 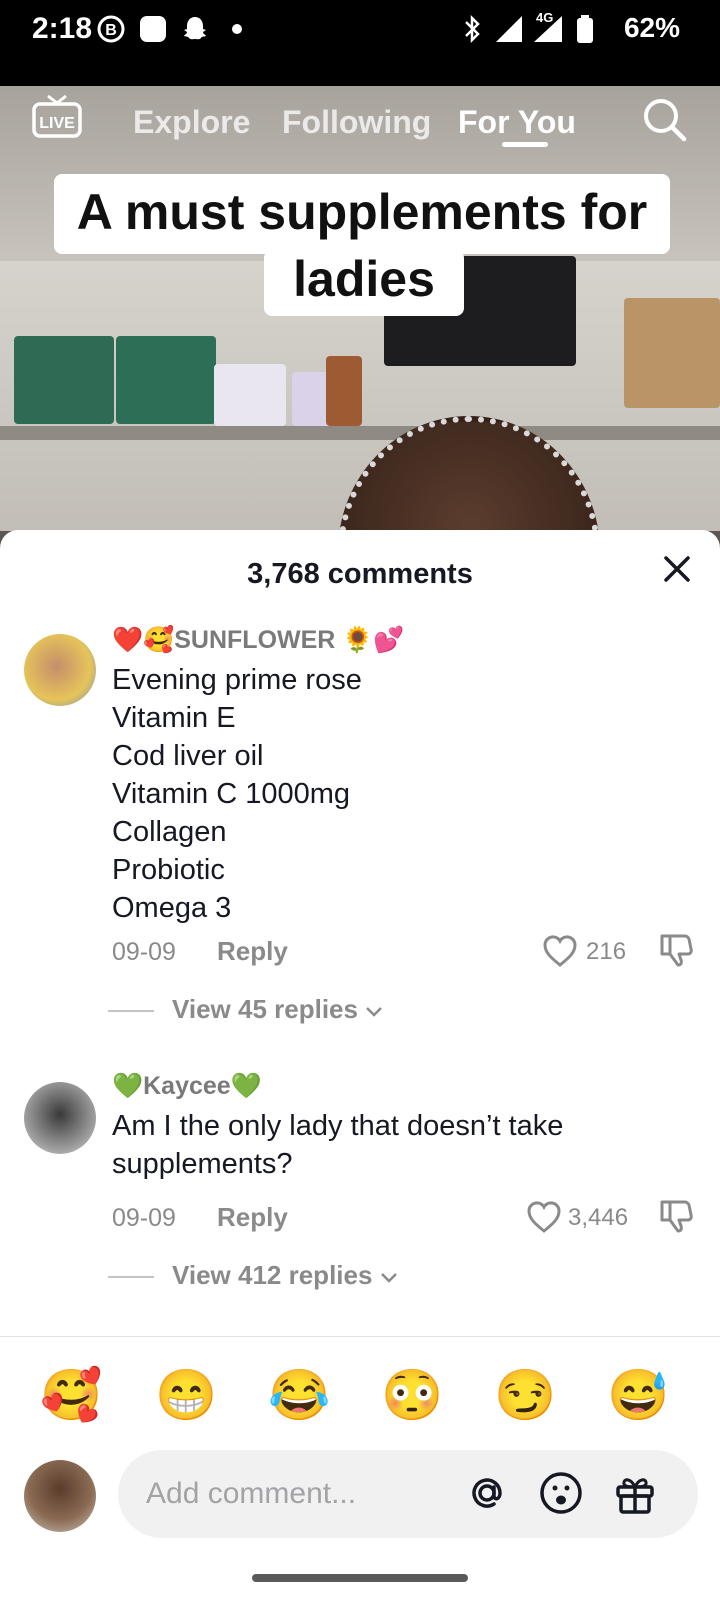 I want to click on comments-count-title: 3,768 comments, so click(x=360, y=574).